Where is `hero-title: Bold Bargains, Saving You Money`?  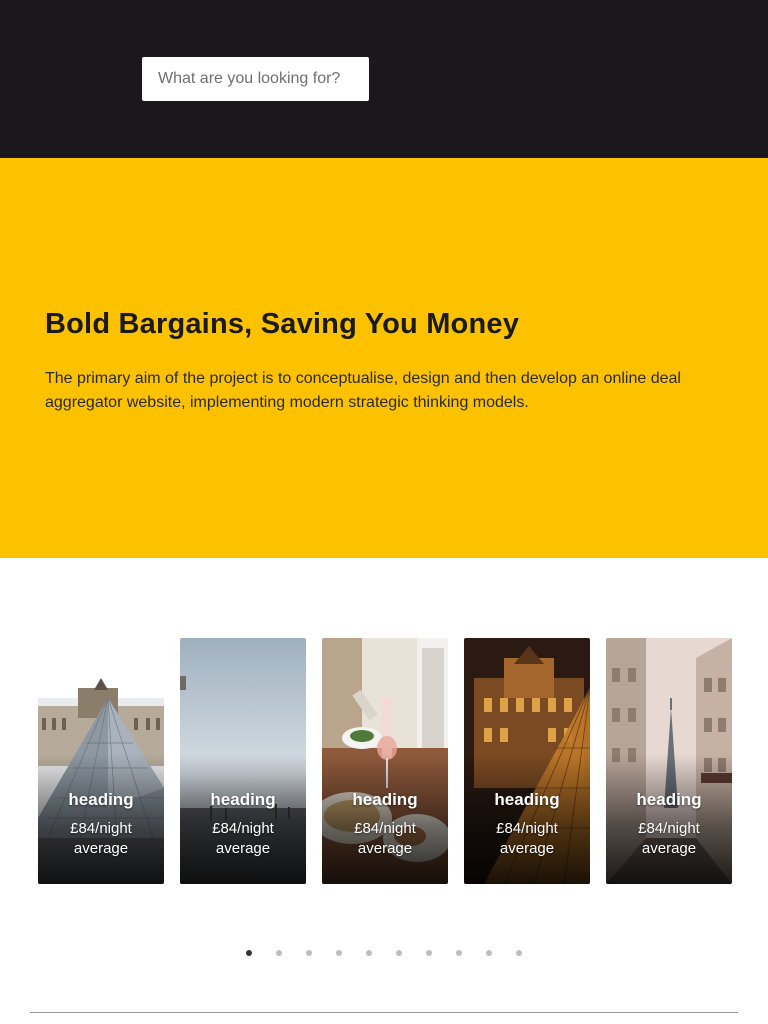
hero-title: Bold Bargains, Saving You Money is located at coordinates (282, 324).